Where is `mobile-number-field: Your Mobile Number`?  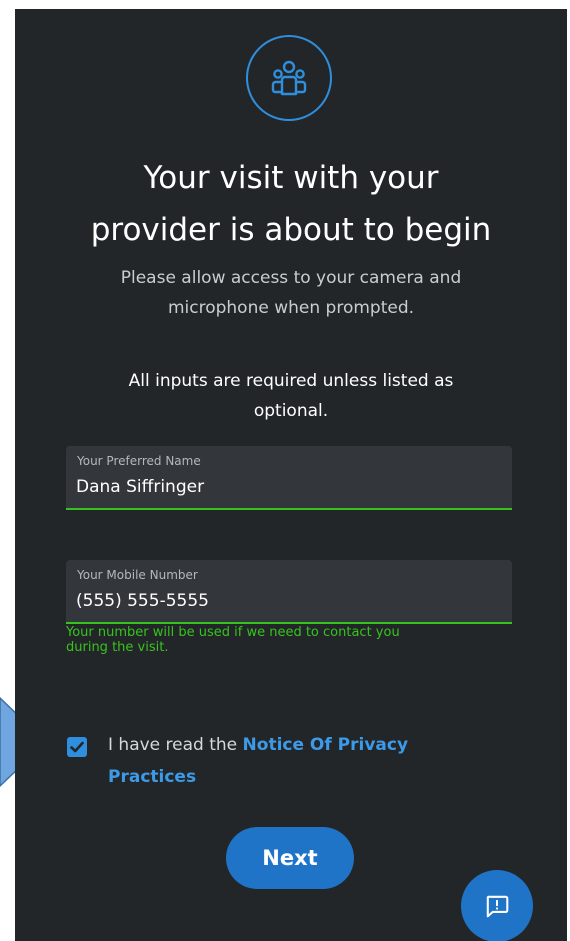 mobile-number-field: Your Mobile Number is located at coordinates (289, 592).